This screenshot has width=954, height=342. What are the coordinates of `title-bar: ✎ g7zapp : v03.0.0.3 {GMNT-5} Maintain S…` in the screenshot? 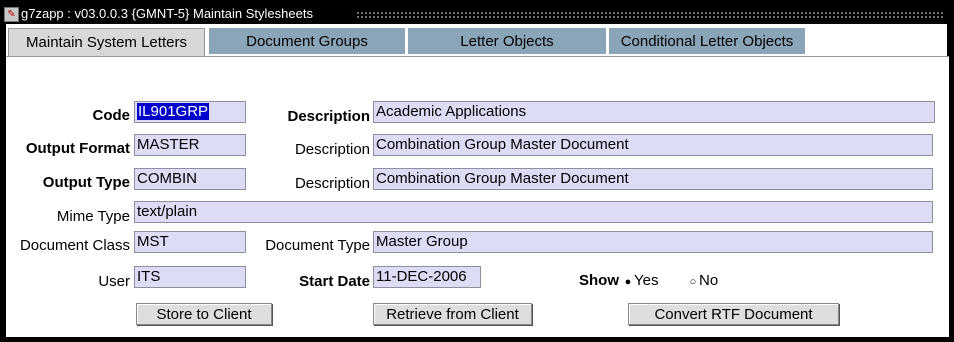 It's located at (476, 14).